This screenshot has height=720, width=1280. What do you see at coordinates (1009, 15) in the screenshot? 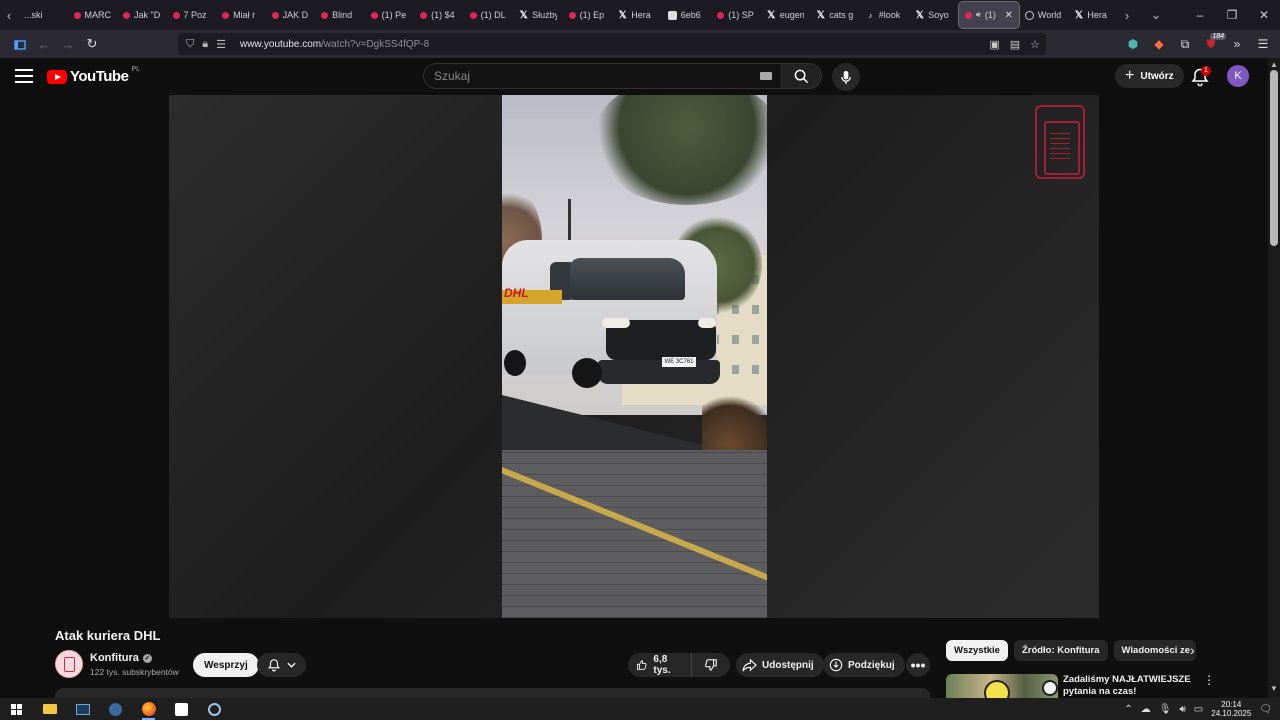
I see `close-tab-icon: ✕` at bounding box center [1009, 15].